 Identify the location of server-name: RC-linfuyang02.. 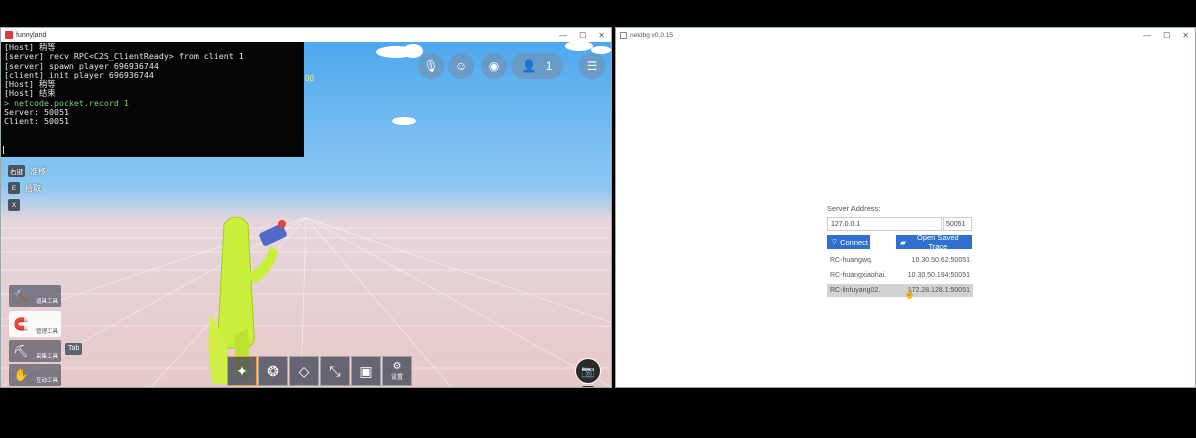
(855, 290).